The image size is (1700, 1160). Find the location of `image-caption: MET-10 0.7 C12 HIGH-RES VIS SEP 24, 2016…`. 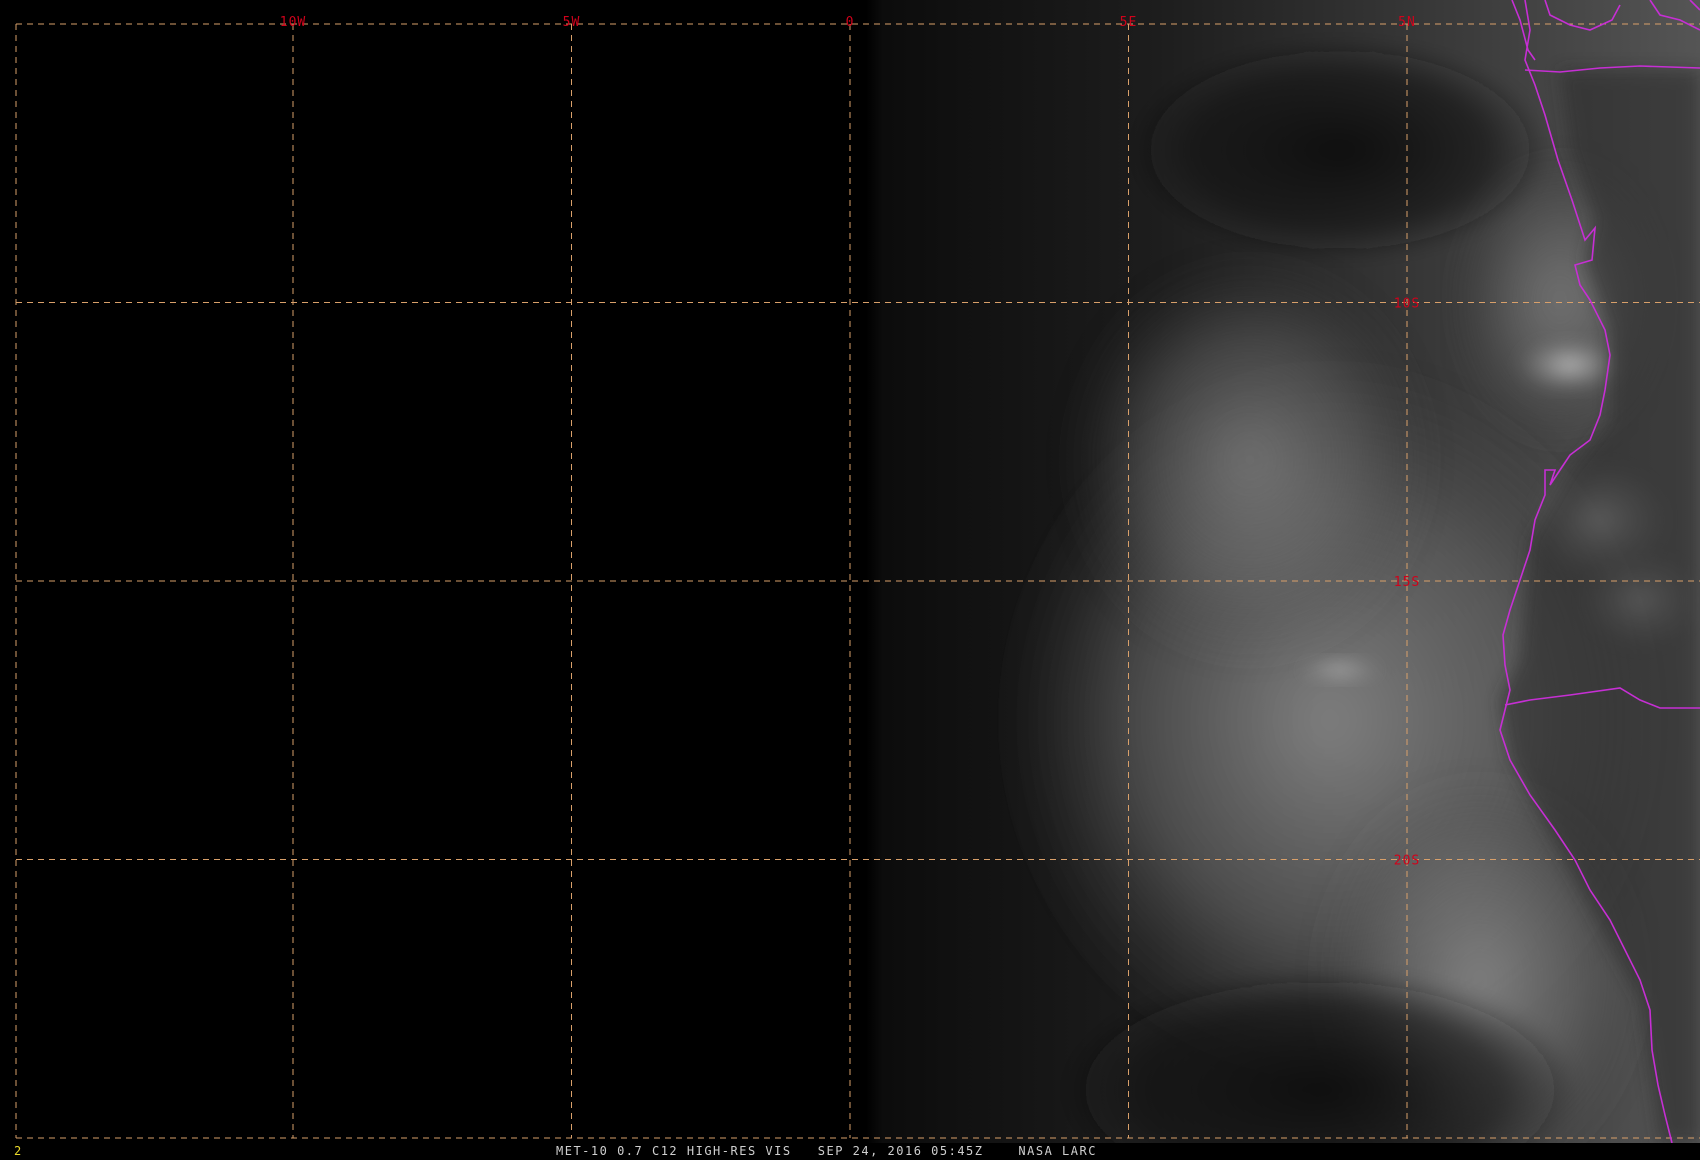

image-caption: MET-10 0.7 C12 HIGH-RES VIS SEP 24, 2016… is located at coordinates (826, 1151).